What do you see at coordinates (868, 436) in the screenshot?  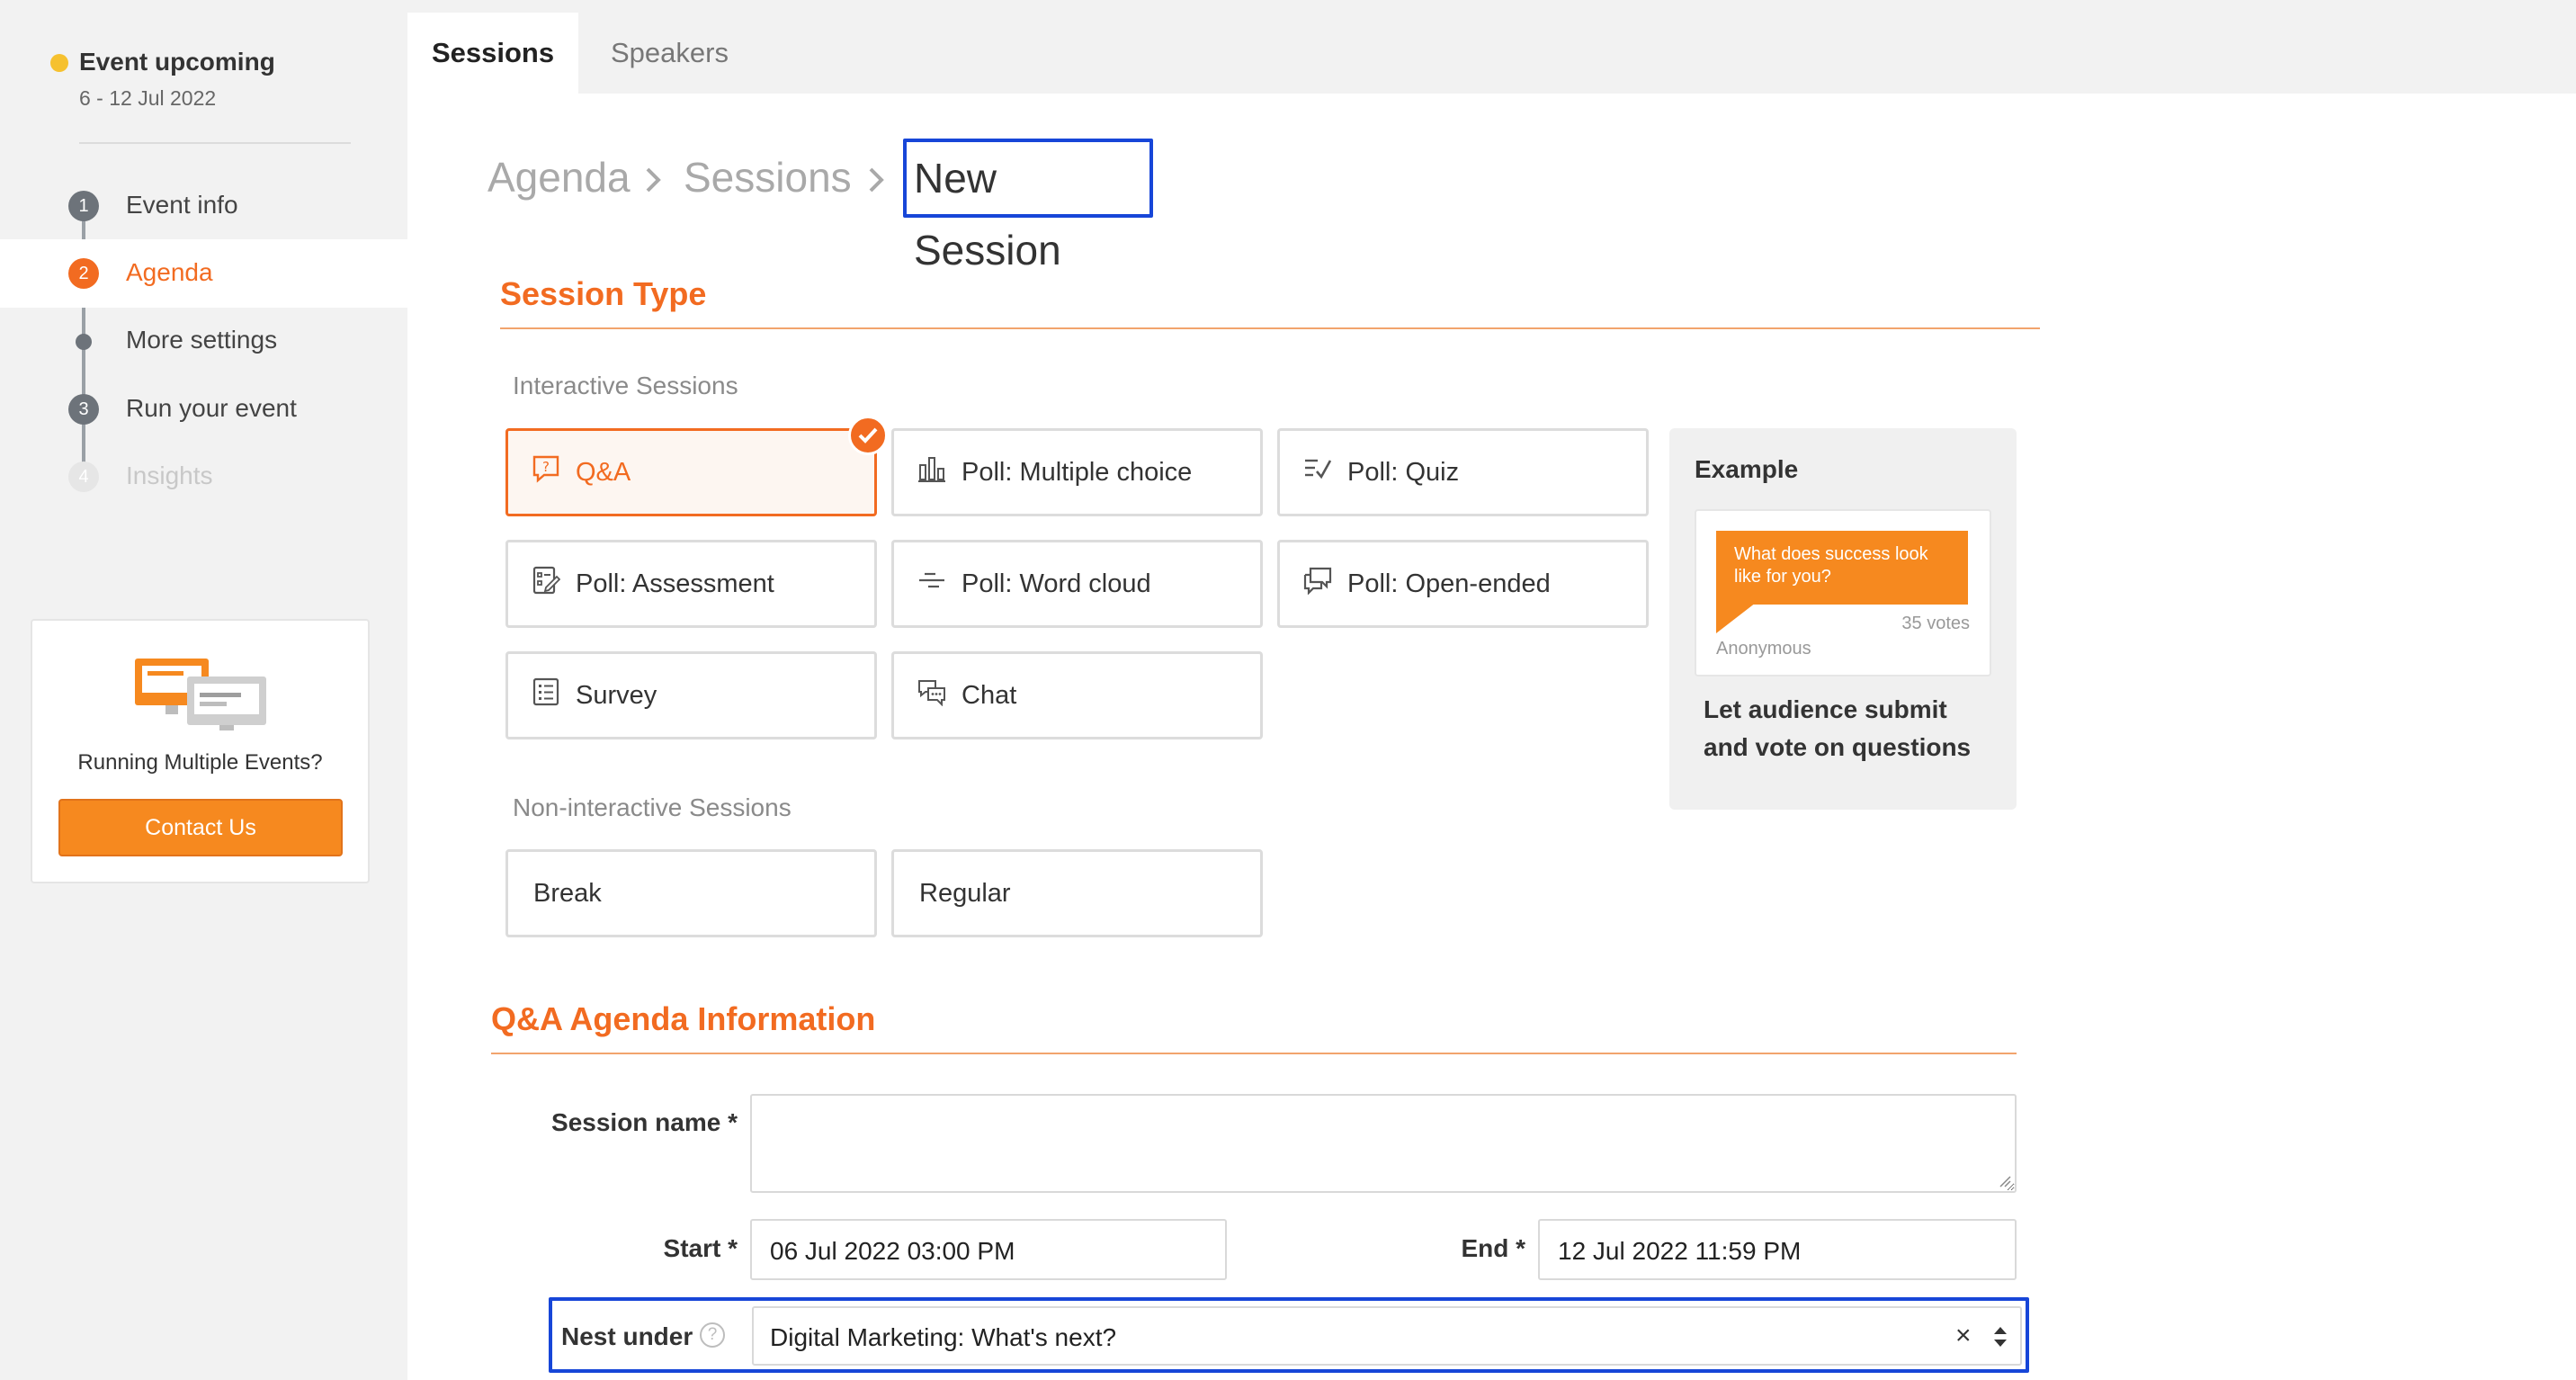 I see `selected-check-icon` at bounding box center [868, 436].